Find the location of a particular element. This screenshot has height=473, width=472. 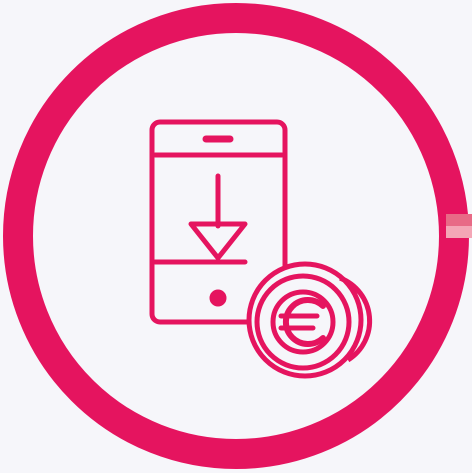

ring-tab is located at coordinates (459, 226).